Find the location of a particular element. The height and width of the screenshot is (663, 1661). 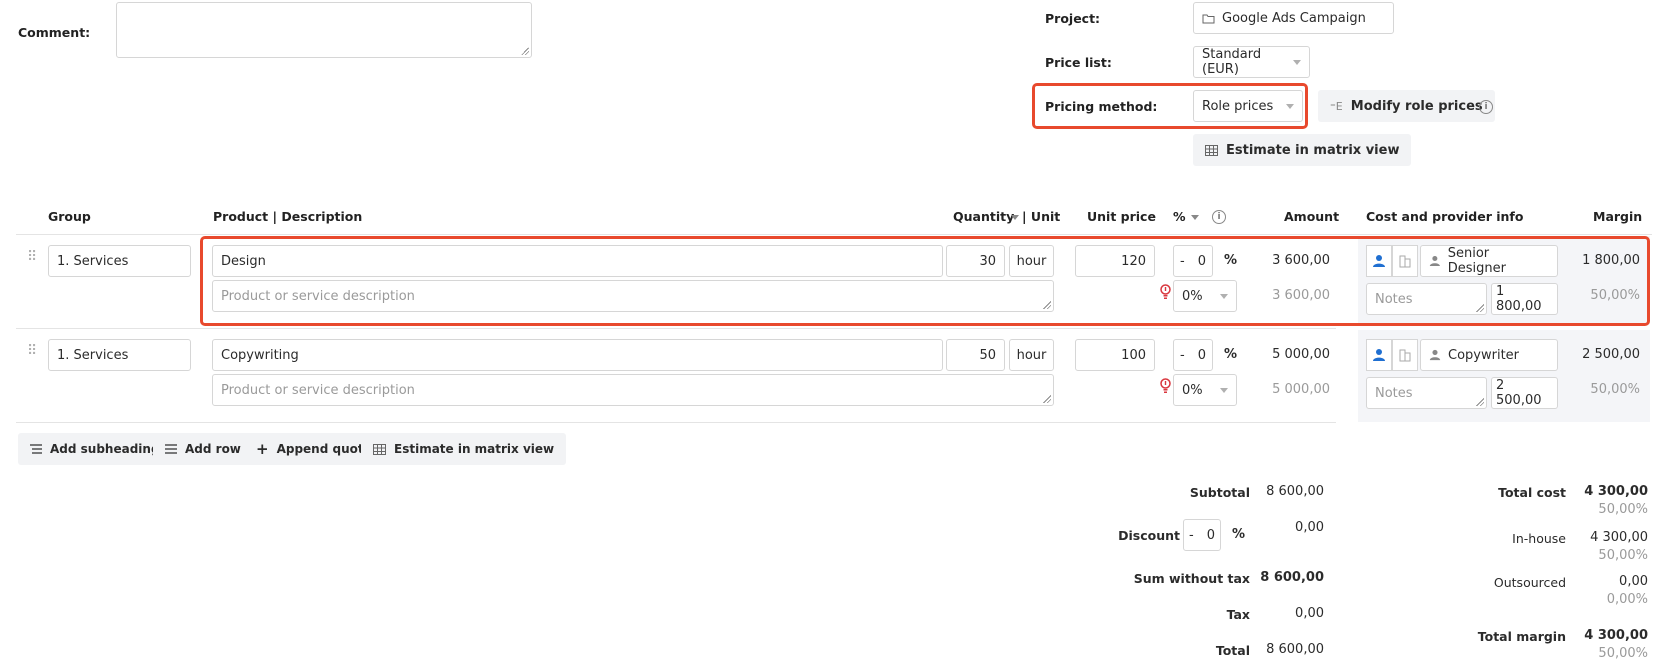

list-tree-icon: ⁼E is located at coordinates (1336, 106).